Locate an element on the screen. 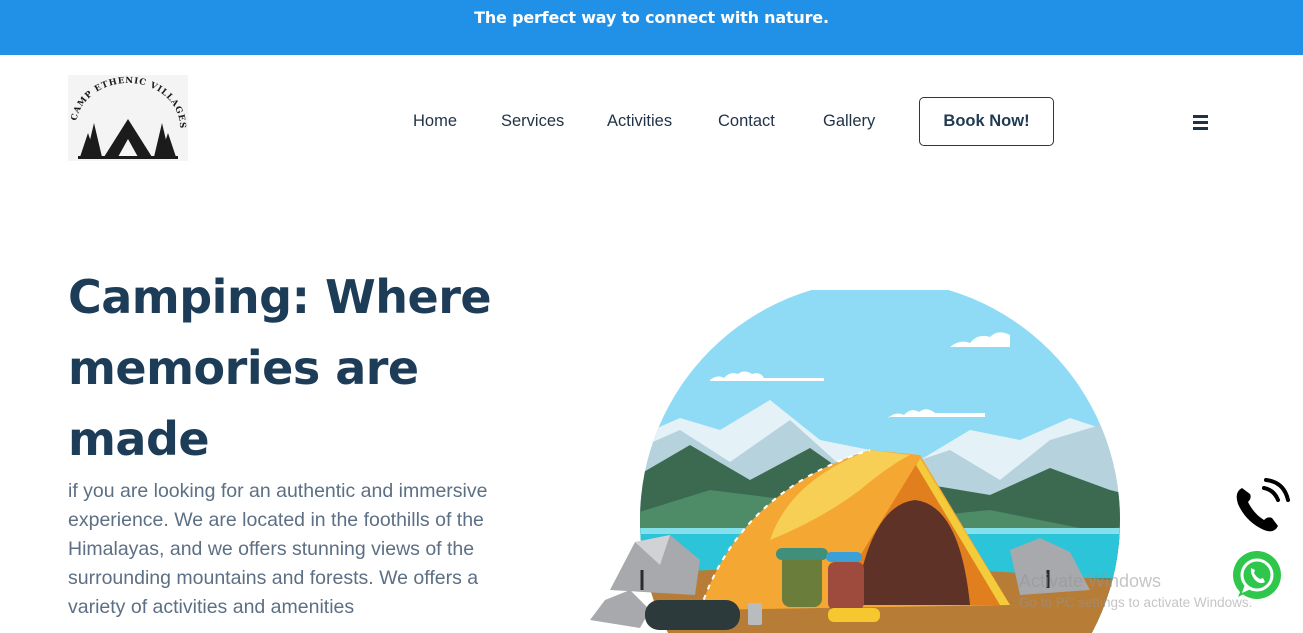  book-now-button: Book Now! is located at coordinates (986, 121).